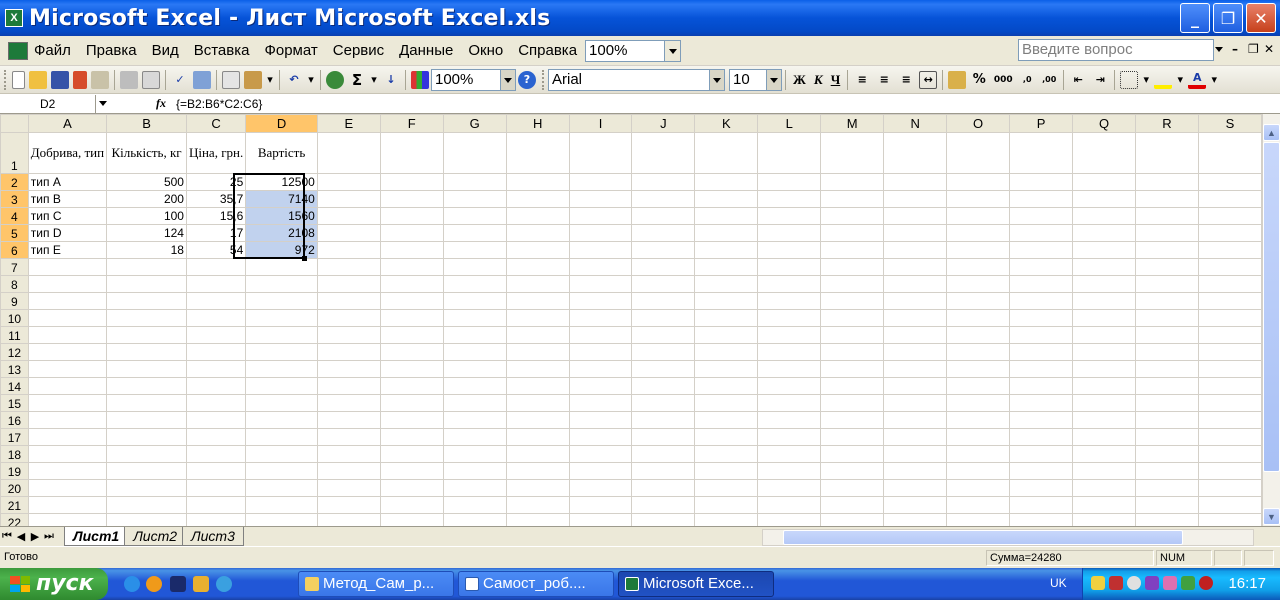 Image resolution: width=1280 pixels, height=600 pixels. I want to click on chevron-down-icon, so click(774, 79).